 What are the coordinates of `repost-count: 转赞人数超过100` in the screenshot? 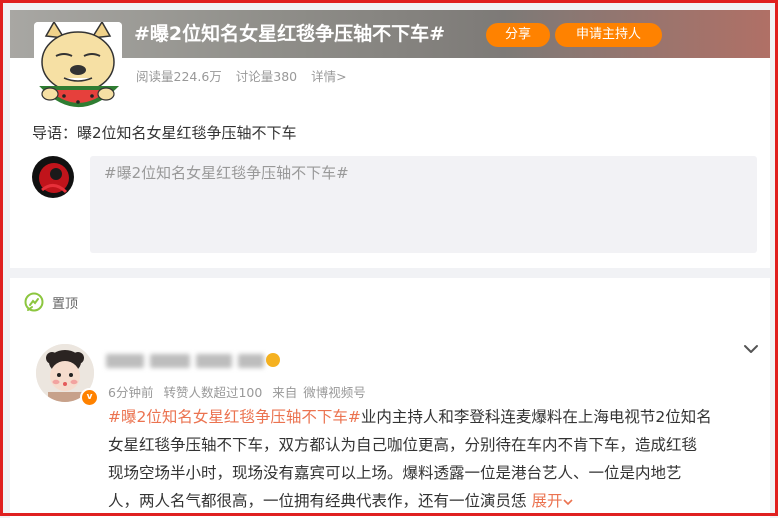 It's located at (213, 392).